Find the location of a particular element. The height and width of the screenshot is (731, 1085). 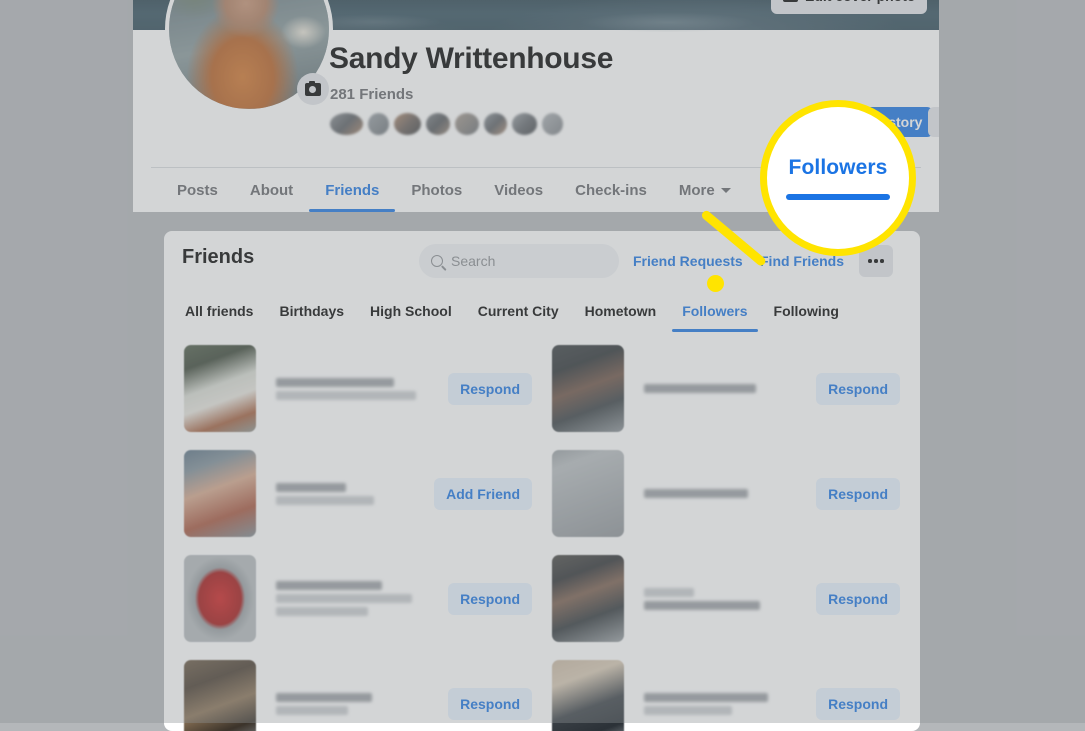

friends-subtab-hometown: Hometown is located at coordinates (621, 311).